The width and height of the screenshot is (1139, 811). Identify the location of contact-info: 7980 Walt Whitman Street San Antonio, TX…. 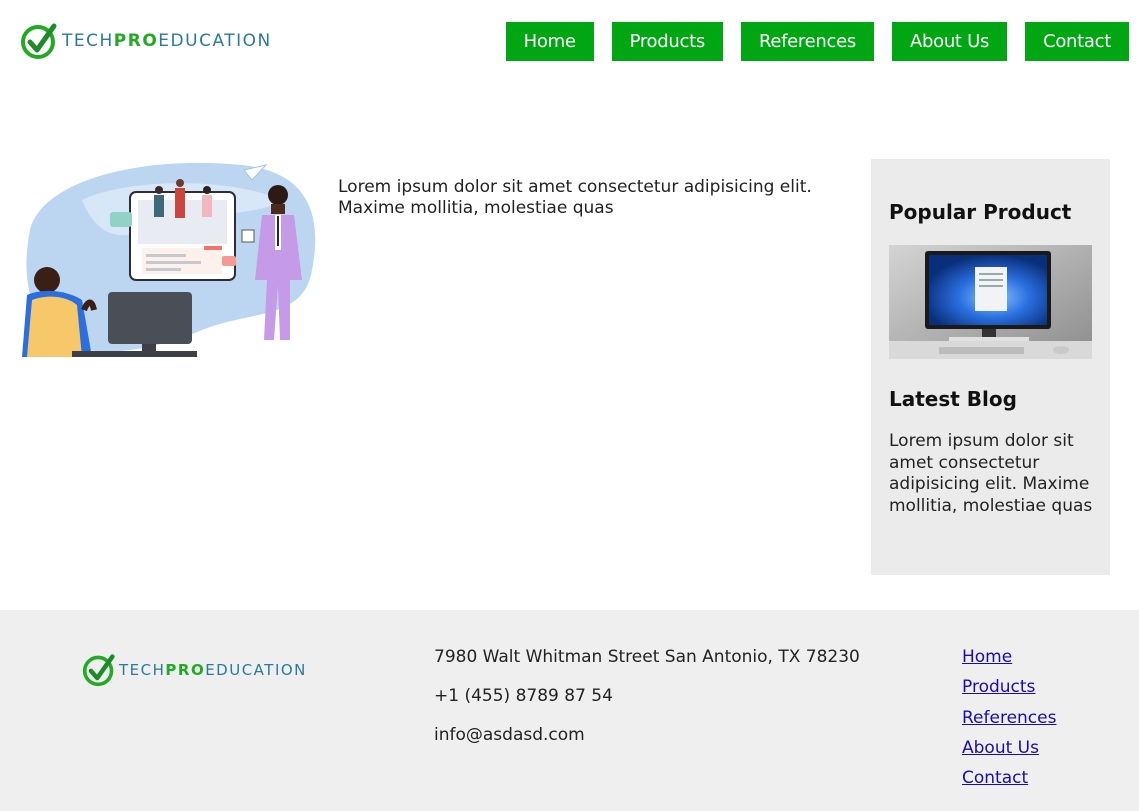
(647, 704).